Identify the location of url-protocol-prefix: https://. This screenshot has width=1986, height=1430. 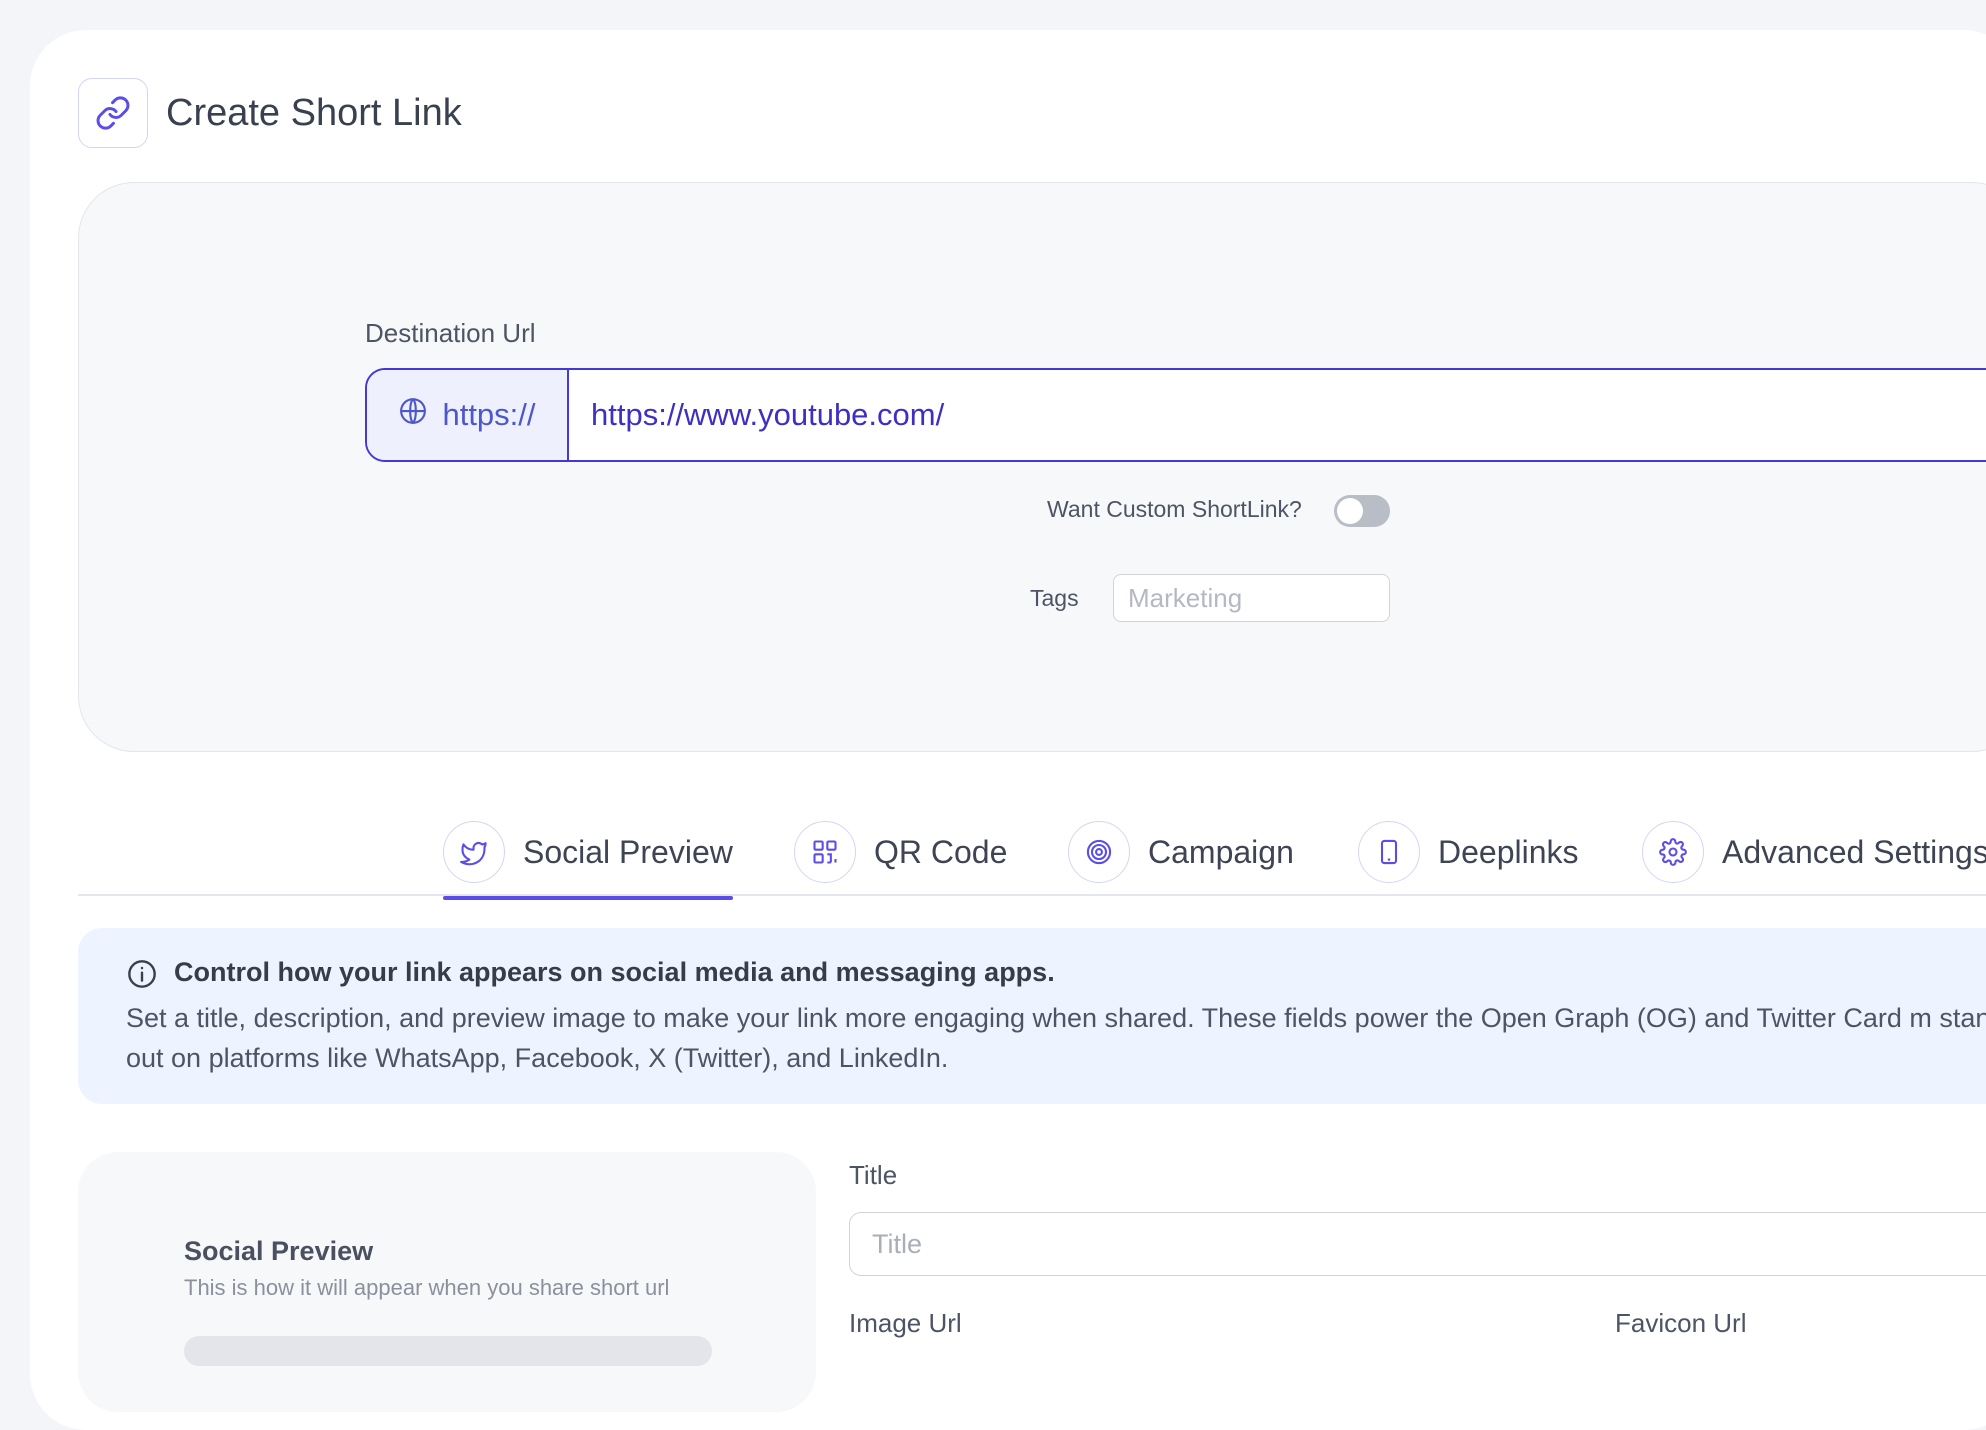
(468, 415).